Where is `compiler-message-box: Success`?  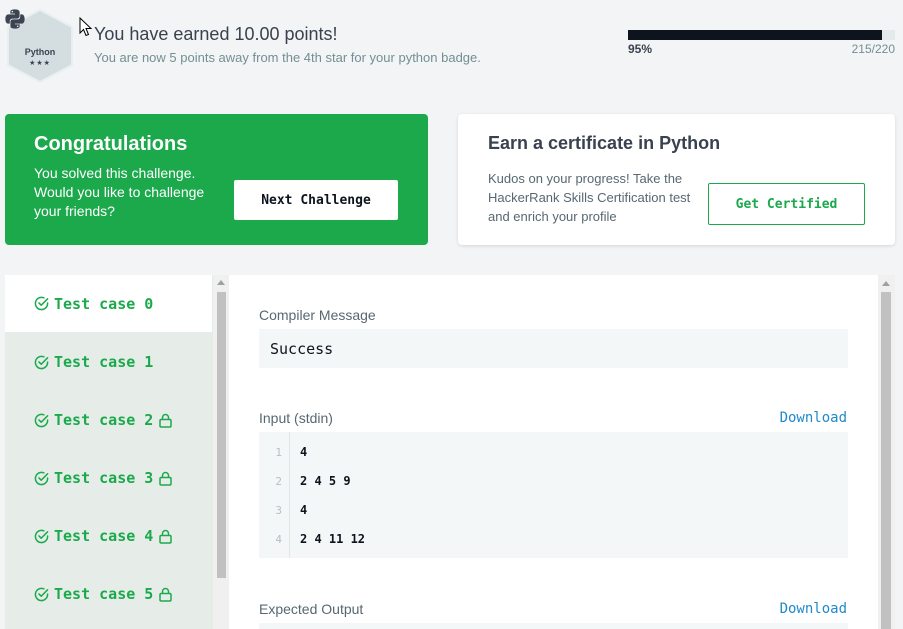
compiler-message-box: Success is located at coordinates (553, 348).